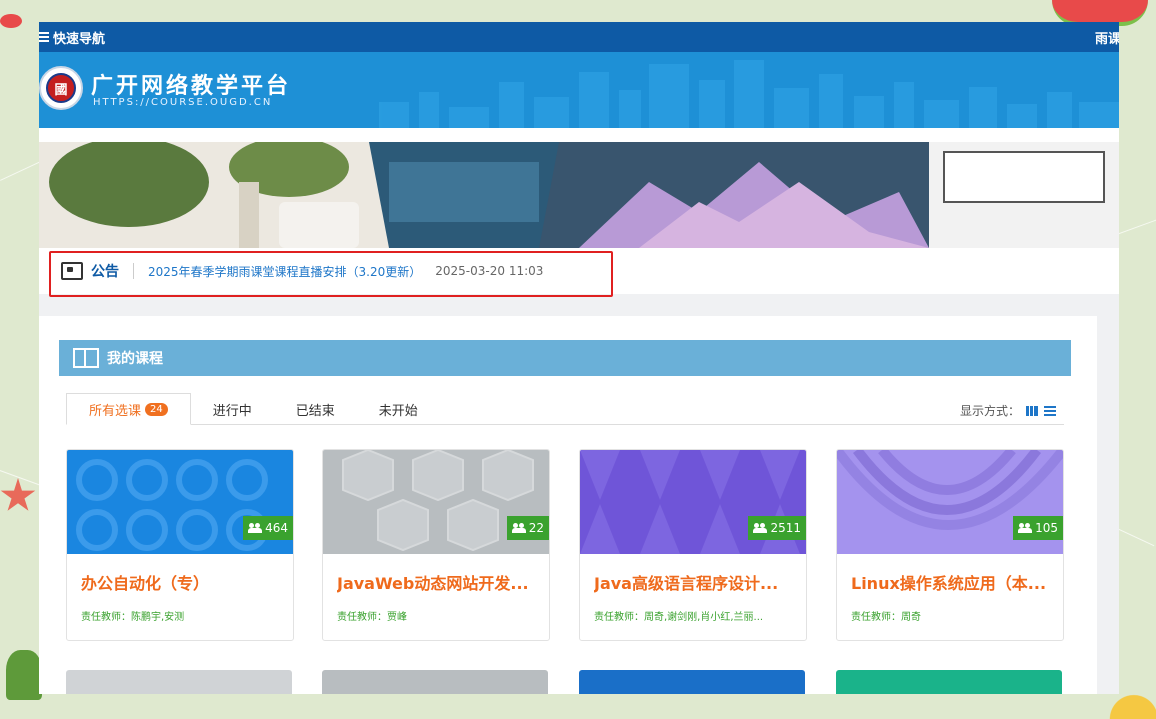  What do you see at coordinates (24, 675) in the screenshot?
I see `plant-decoration` at bounding box center [24, 675].